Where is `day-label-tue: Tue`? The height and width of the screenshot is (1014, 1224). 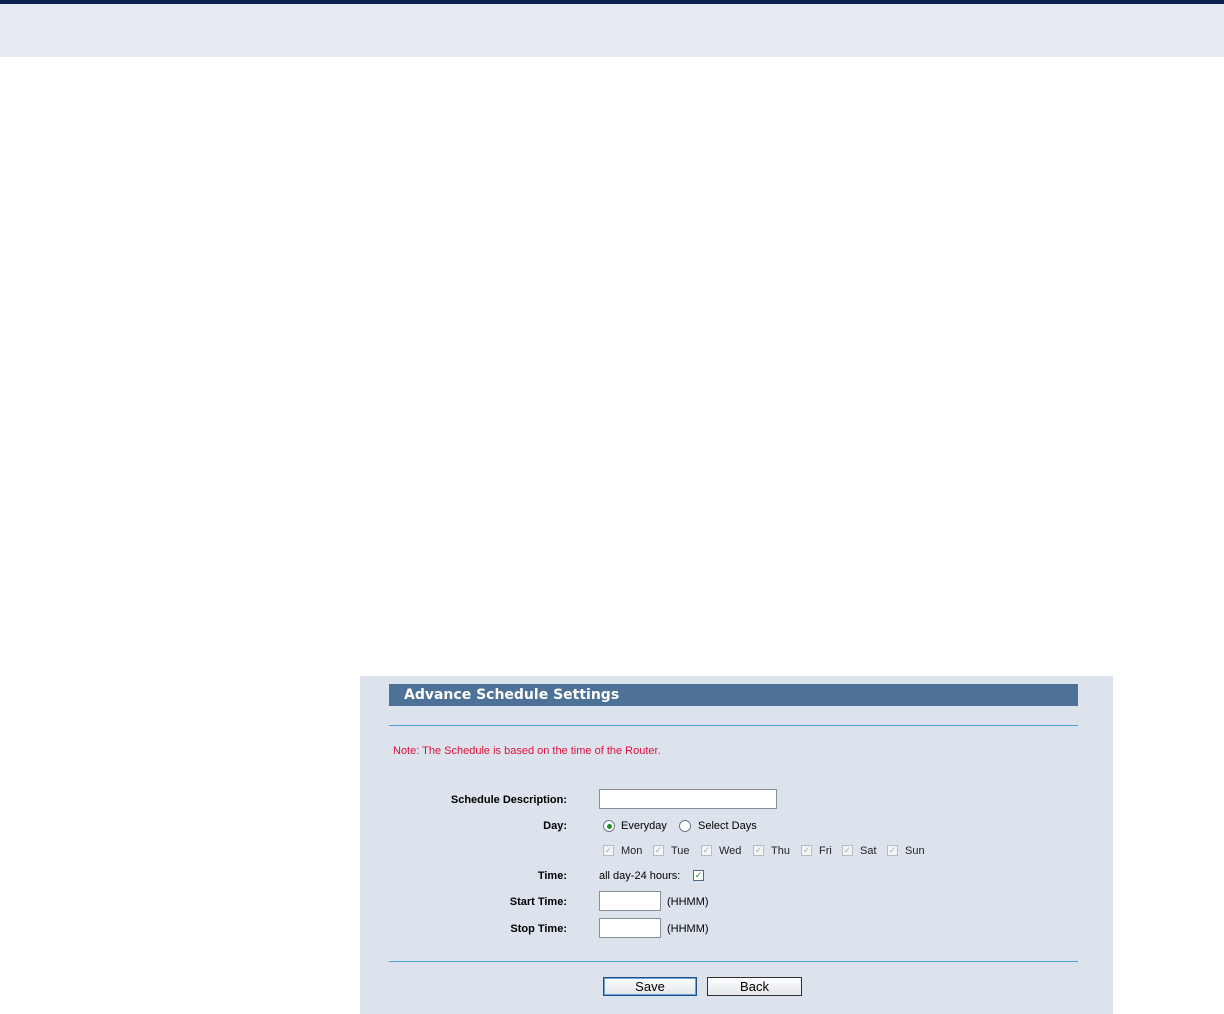
day-label-tue: Tue is located at coordinates (680, 851).